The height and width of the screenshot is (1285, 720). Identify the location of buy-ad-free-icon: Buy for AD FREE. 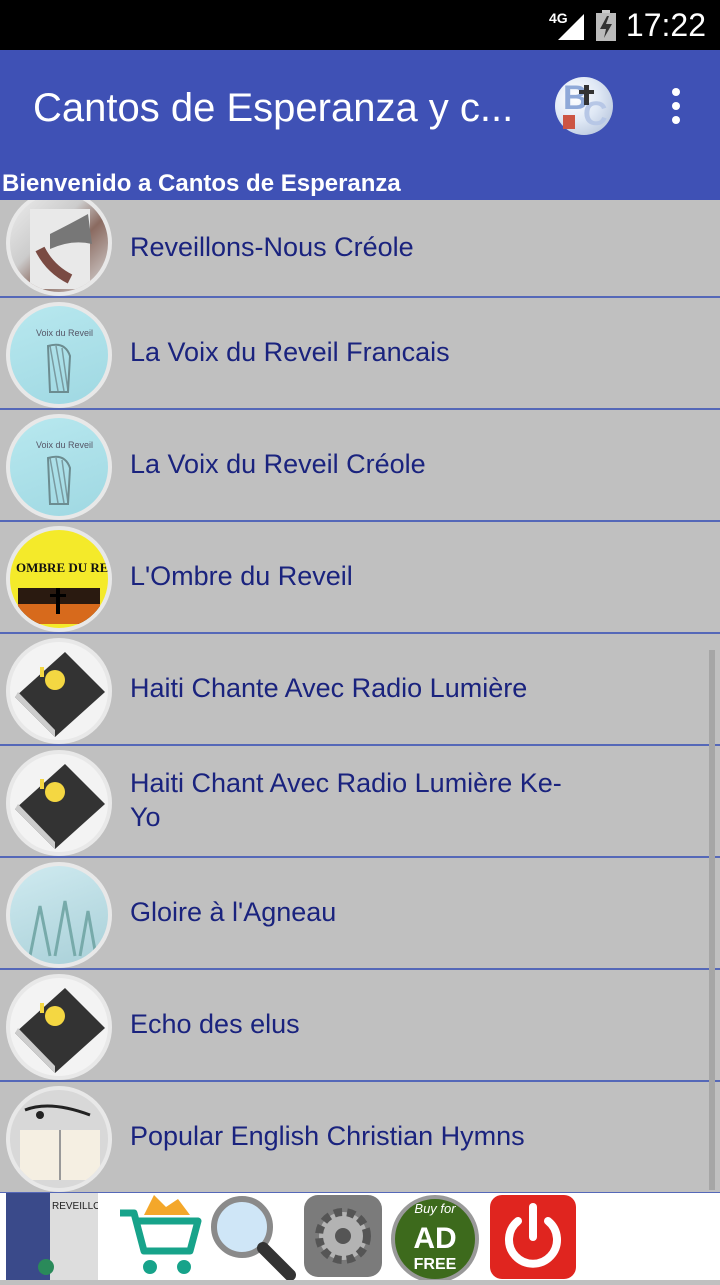
(434, 1238).